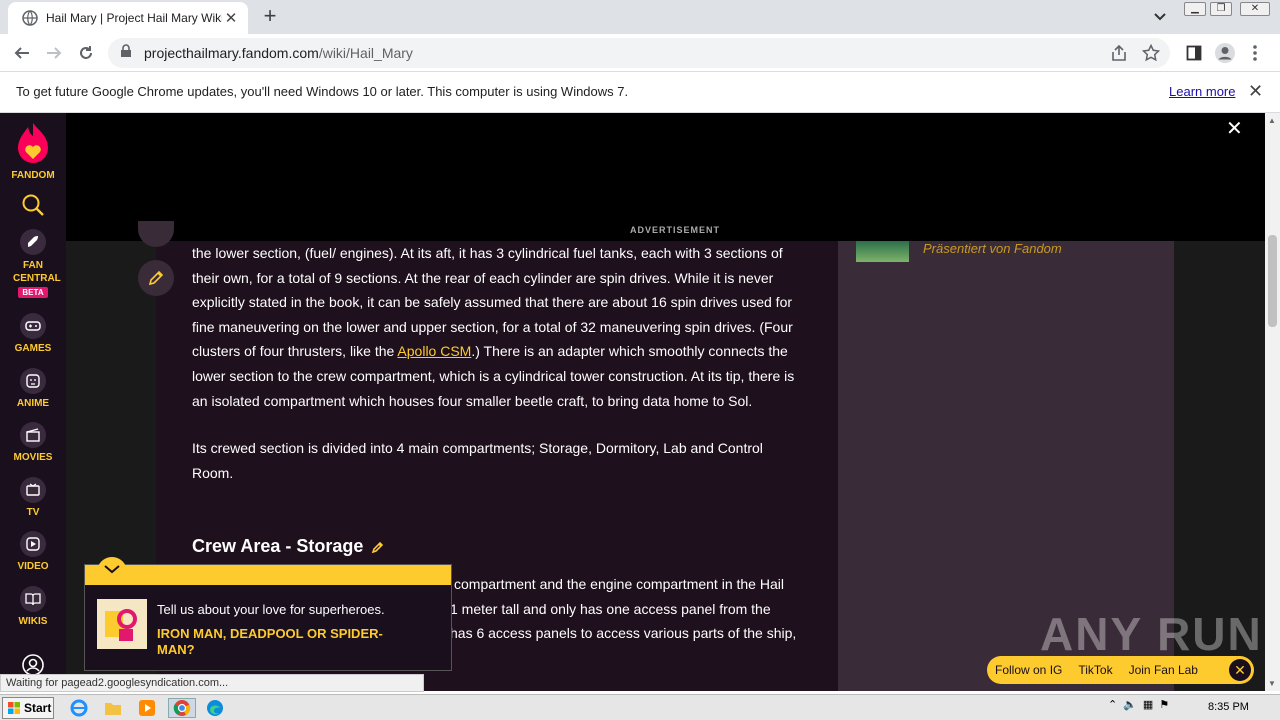 The height and width of the screenshot is (720, 1280). I want to click on start-label: Start, so click(38, 708).